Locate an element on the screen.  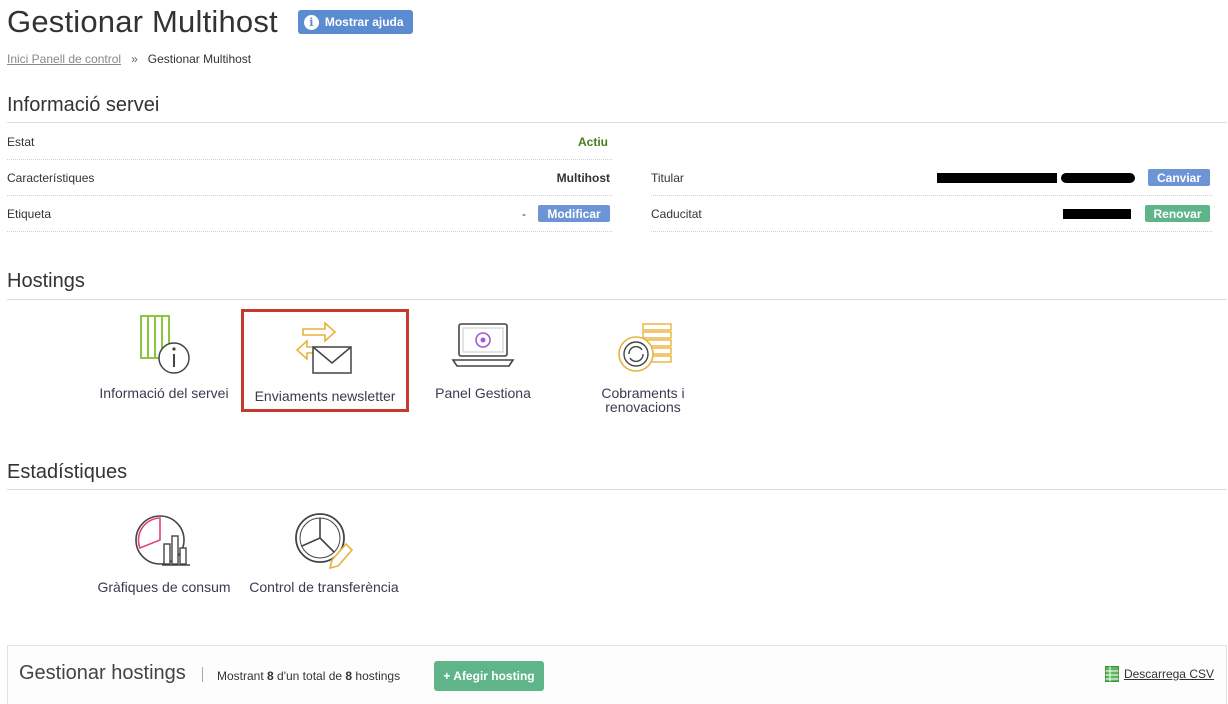
tile-label: Panel Gestiona is located at coordinates (483, 393).